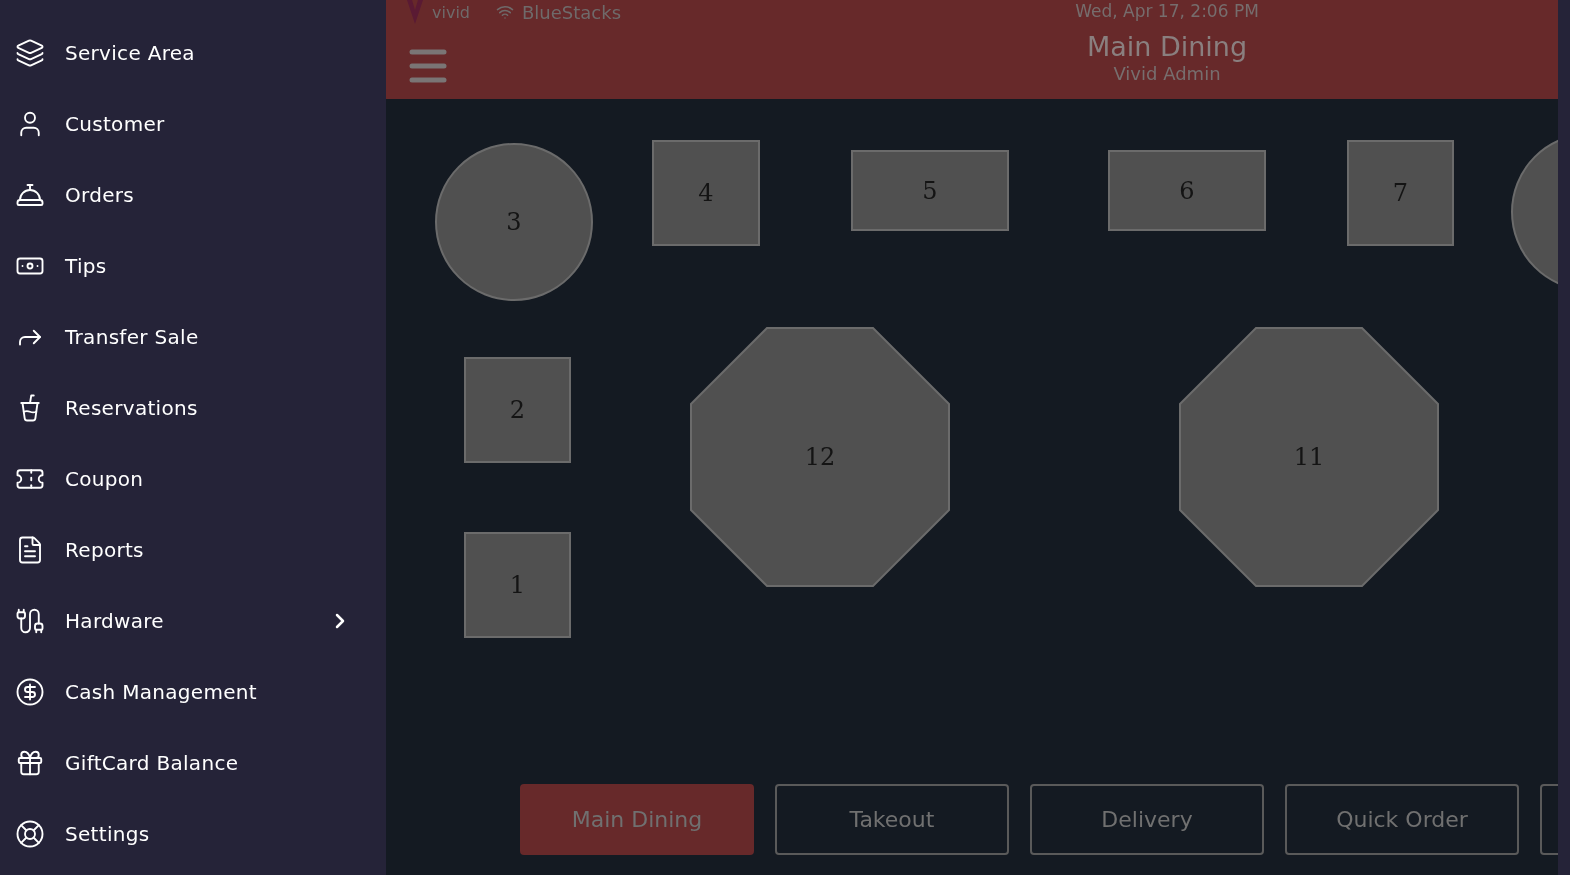  Describe the element at coordinates (100, 194) in the screenshot. I see `menu-label: Orders` at that location.